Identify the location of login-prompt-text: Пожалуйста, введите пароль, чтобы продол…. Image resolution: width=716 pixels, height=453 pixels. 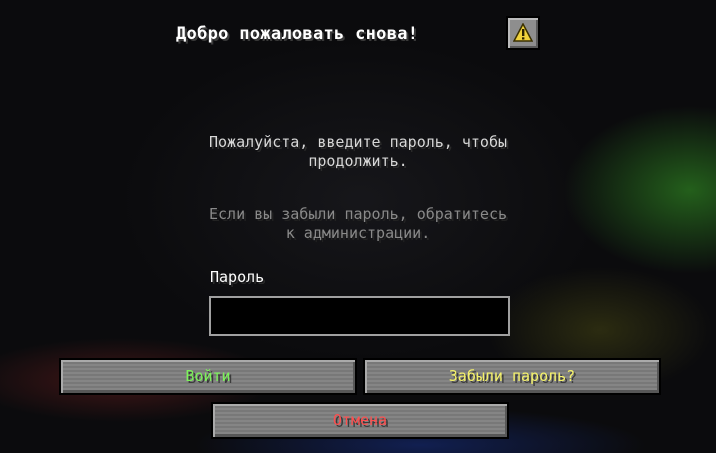
(357, 151).